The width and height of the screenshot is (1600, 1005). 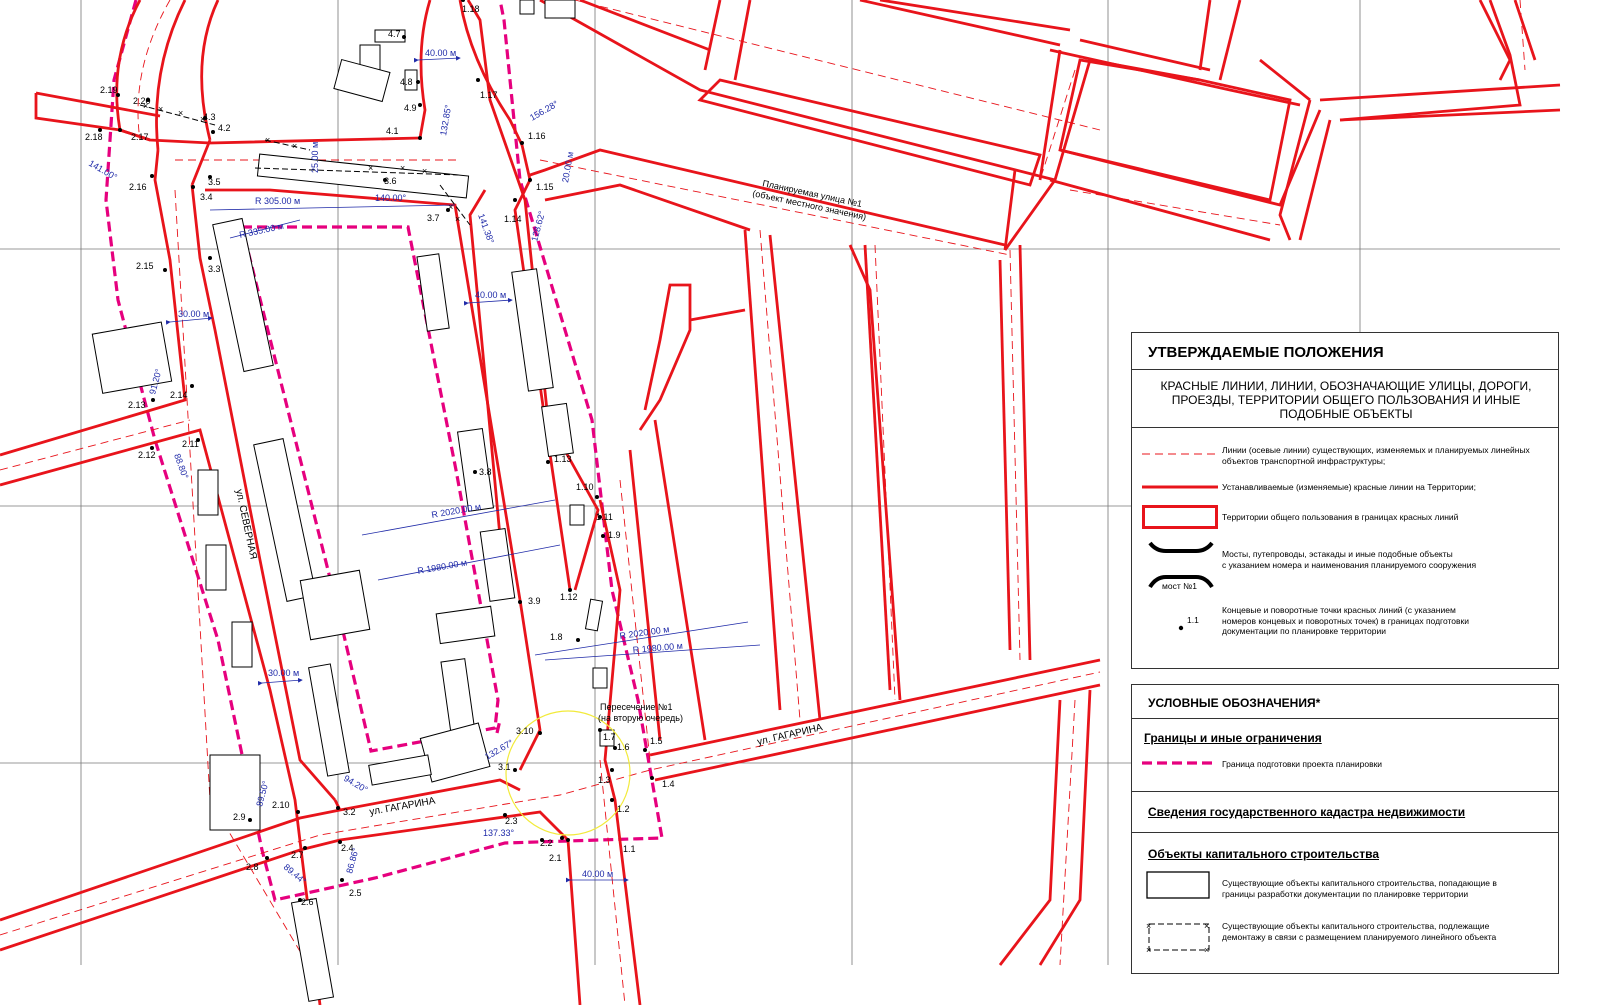 I want to click on point-label: 2.8, so click(x=252, y=867).